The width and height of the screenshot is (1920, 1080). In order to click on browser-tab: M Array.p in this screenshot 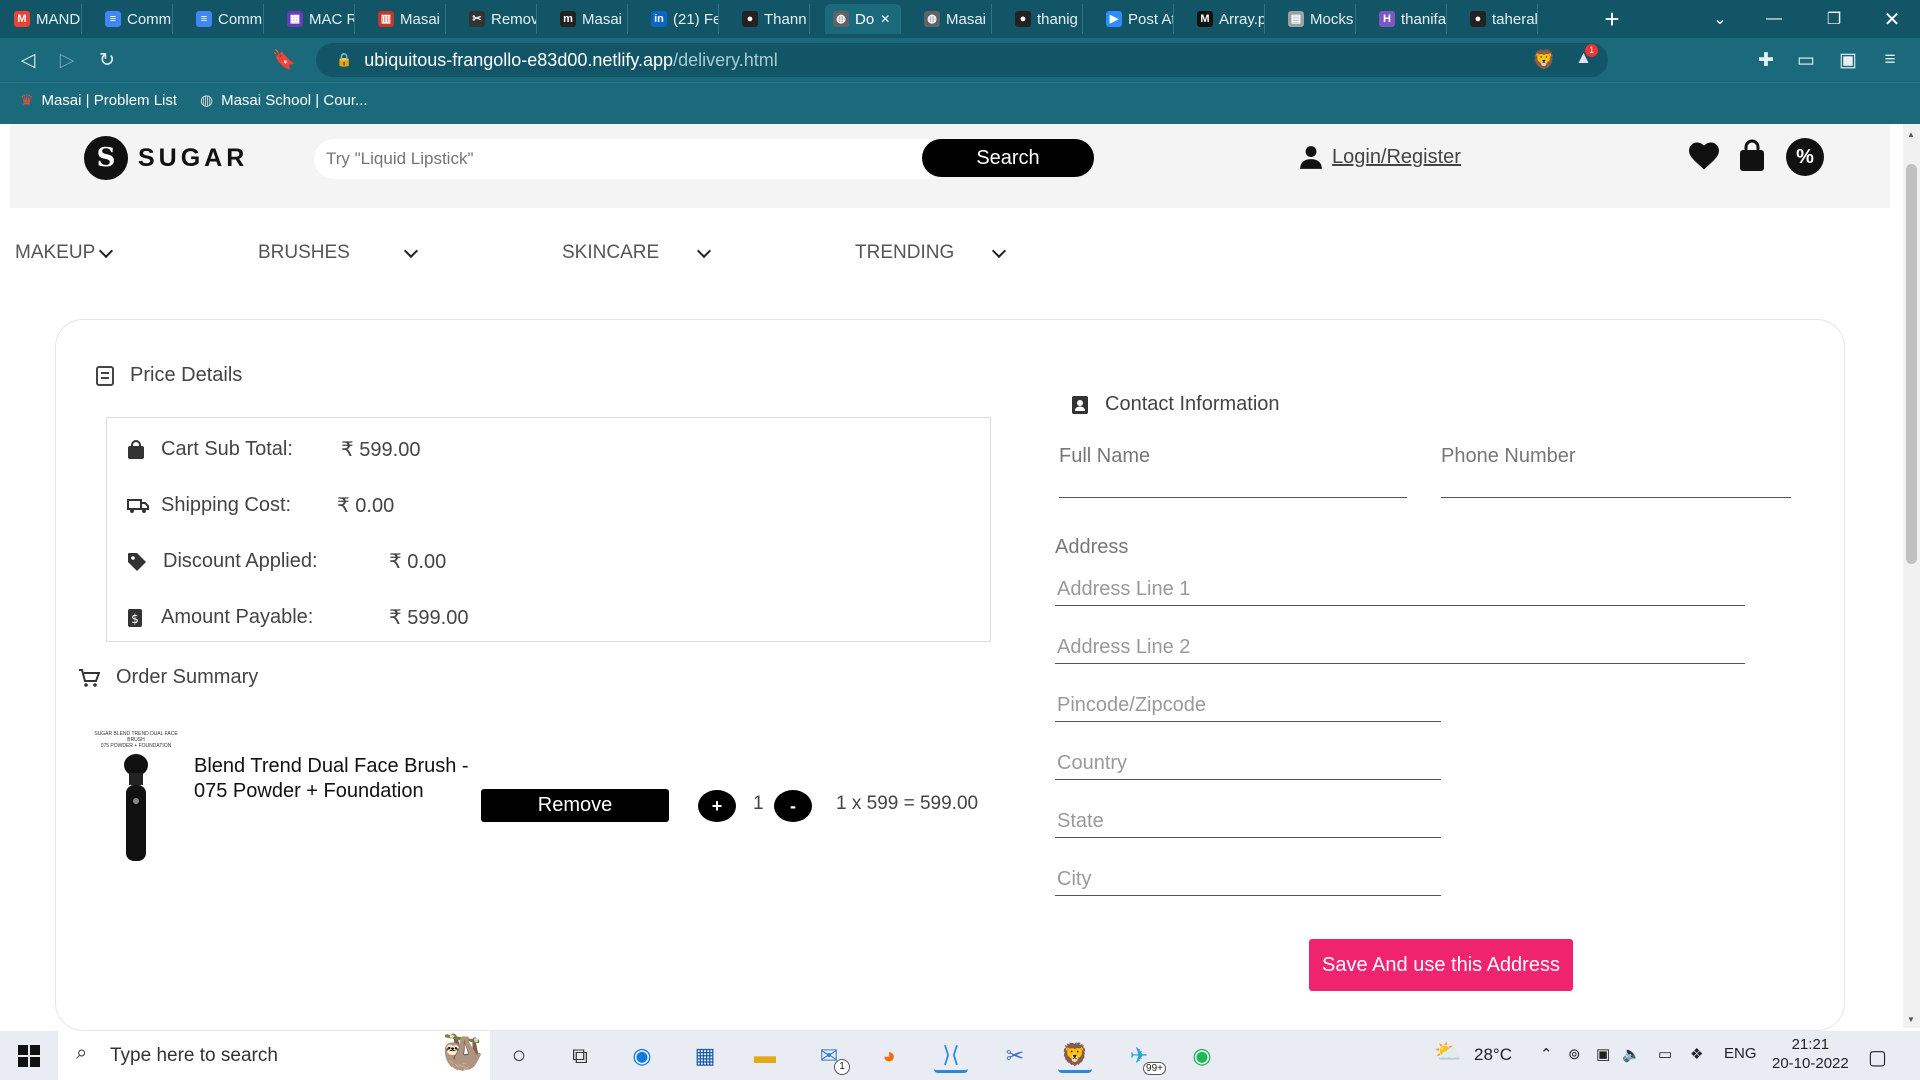, I will do `click(1227, 19)`.